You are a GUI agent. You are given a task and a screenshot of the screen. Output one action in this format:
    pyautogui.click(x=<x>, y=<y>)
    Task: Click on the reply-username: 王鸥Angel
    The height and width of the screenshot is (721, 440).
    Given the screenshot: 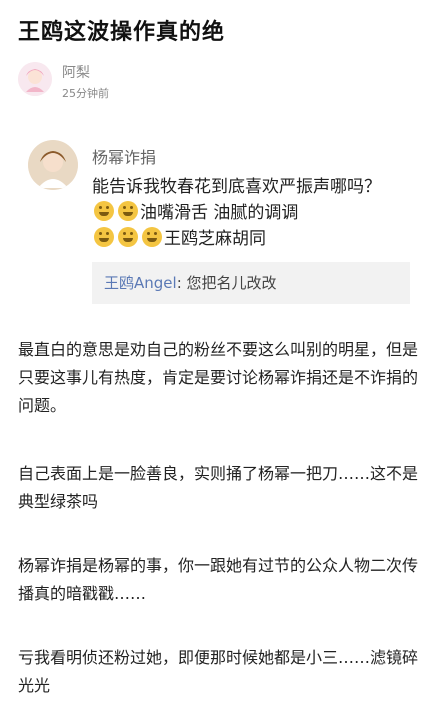 What is the action you would take?
    pyautogui.click(x=140, y=283)
    